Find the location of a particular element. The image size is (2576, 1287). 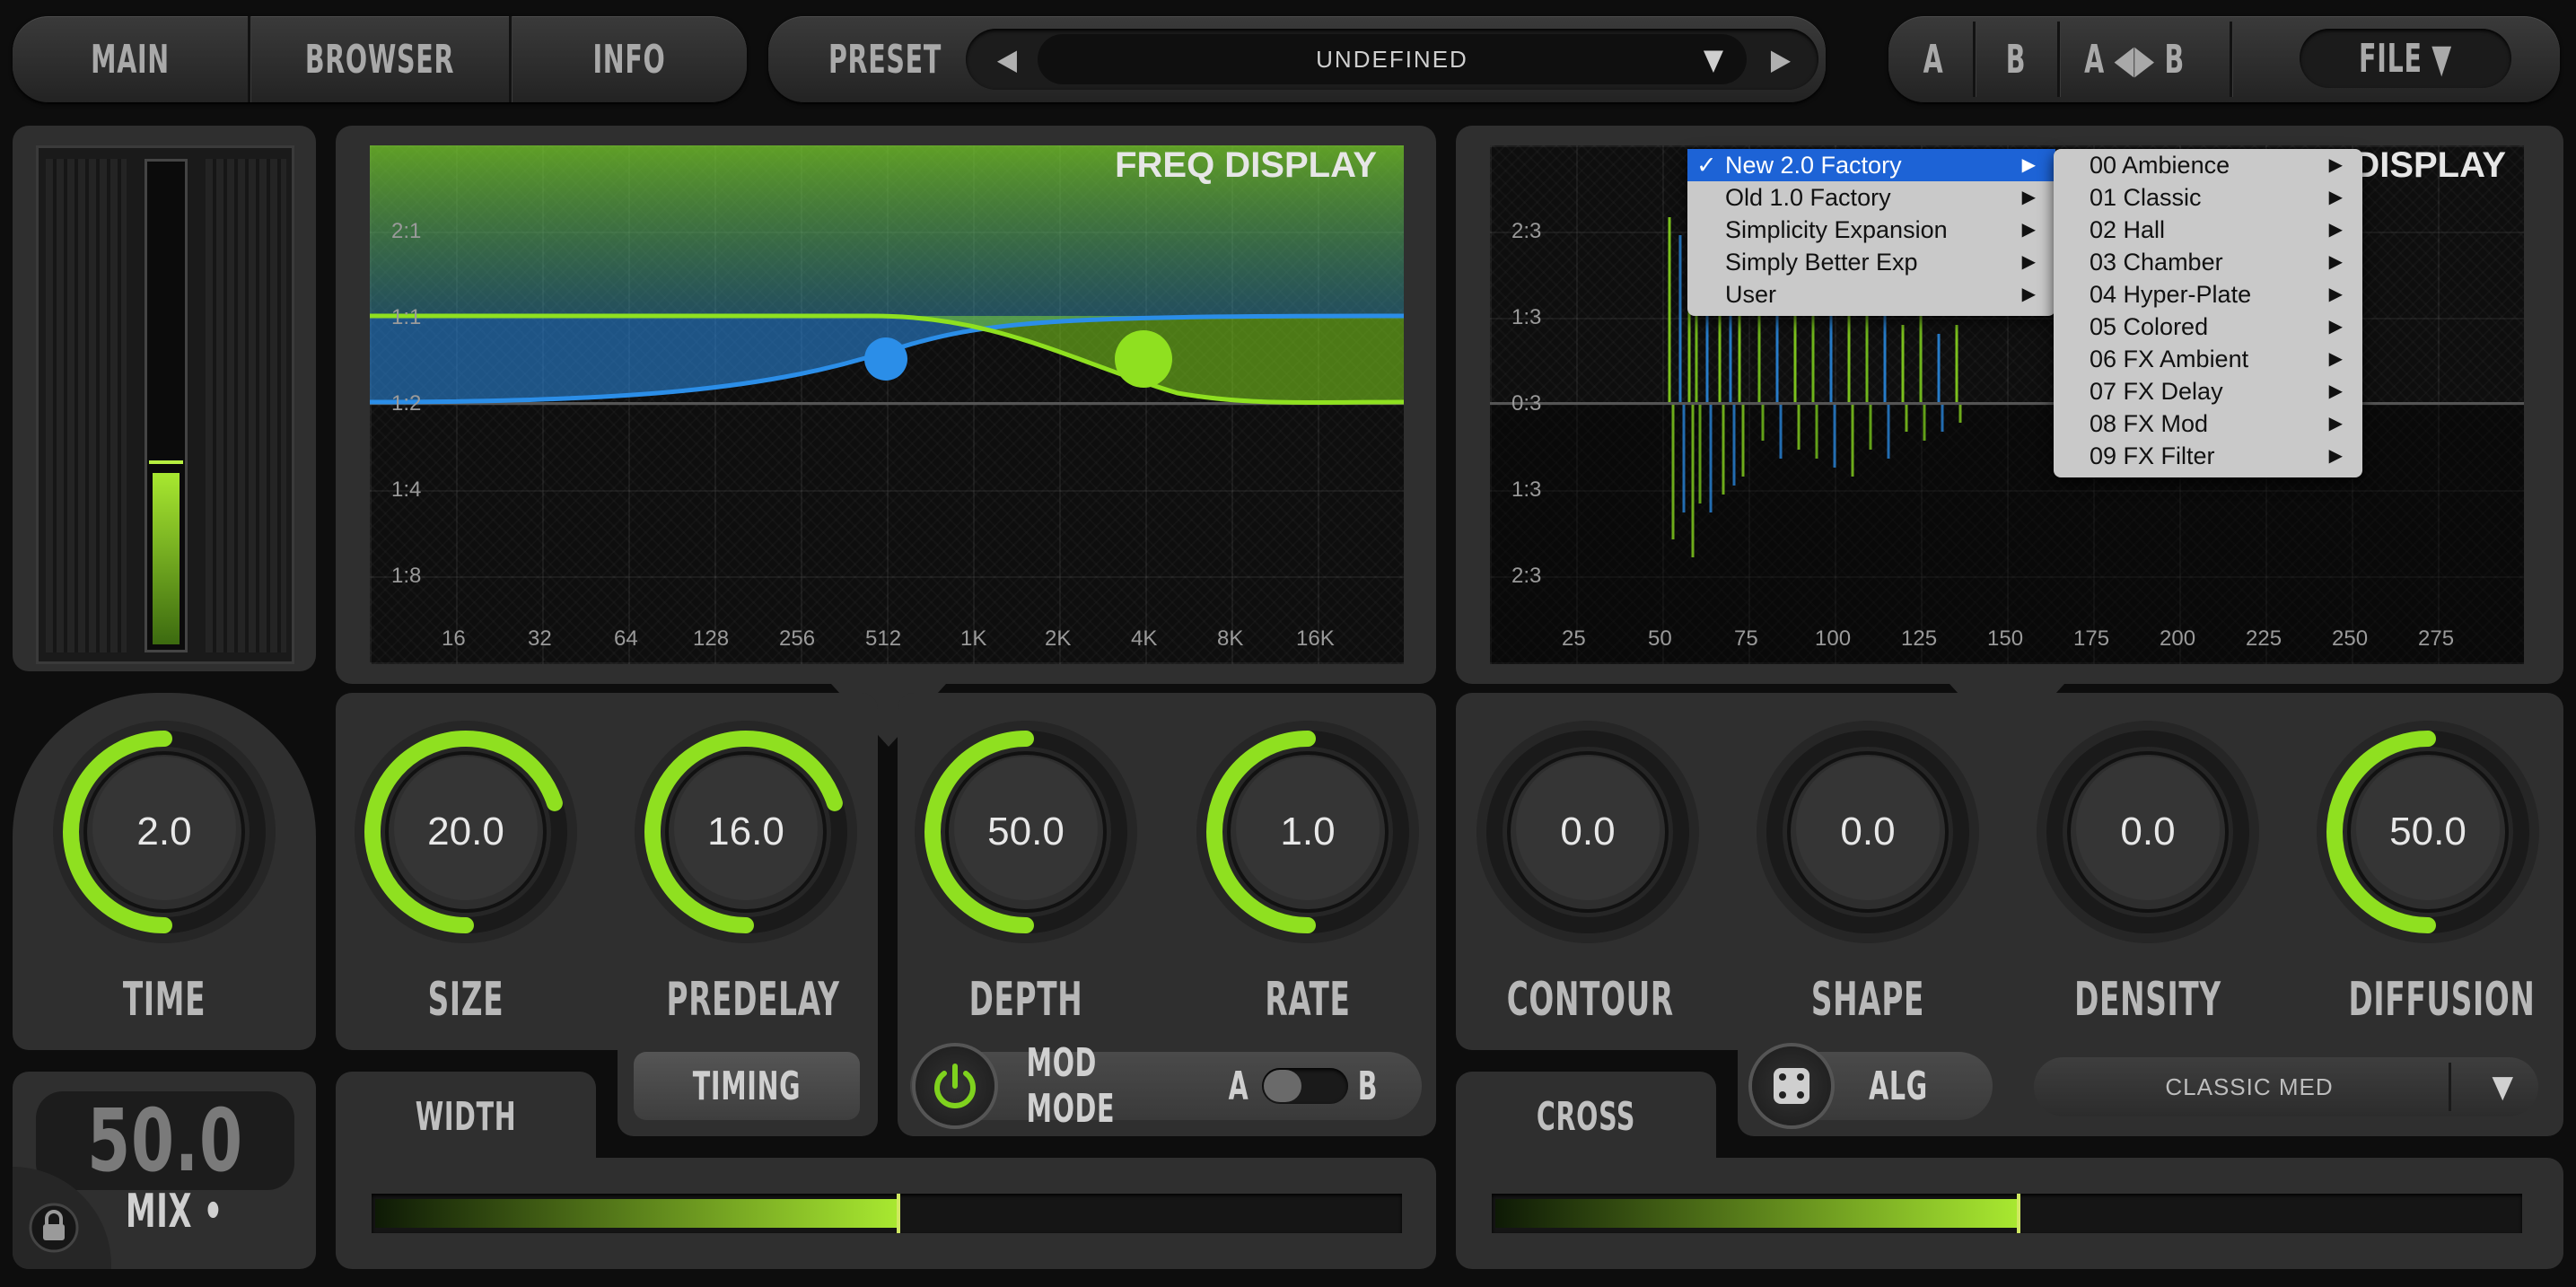

mix-label: MIX • is located at coordinates (174, 1212).